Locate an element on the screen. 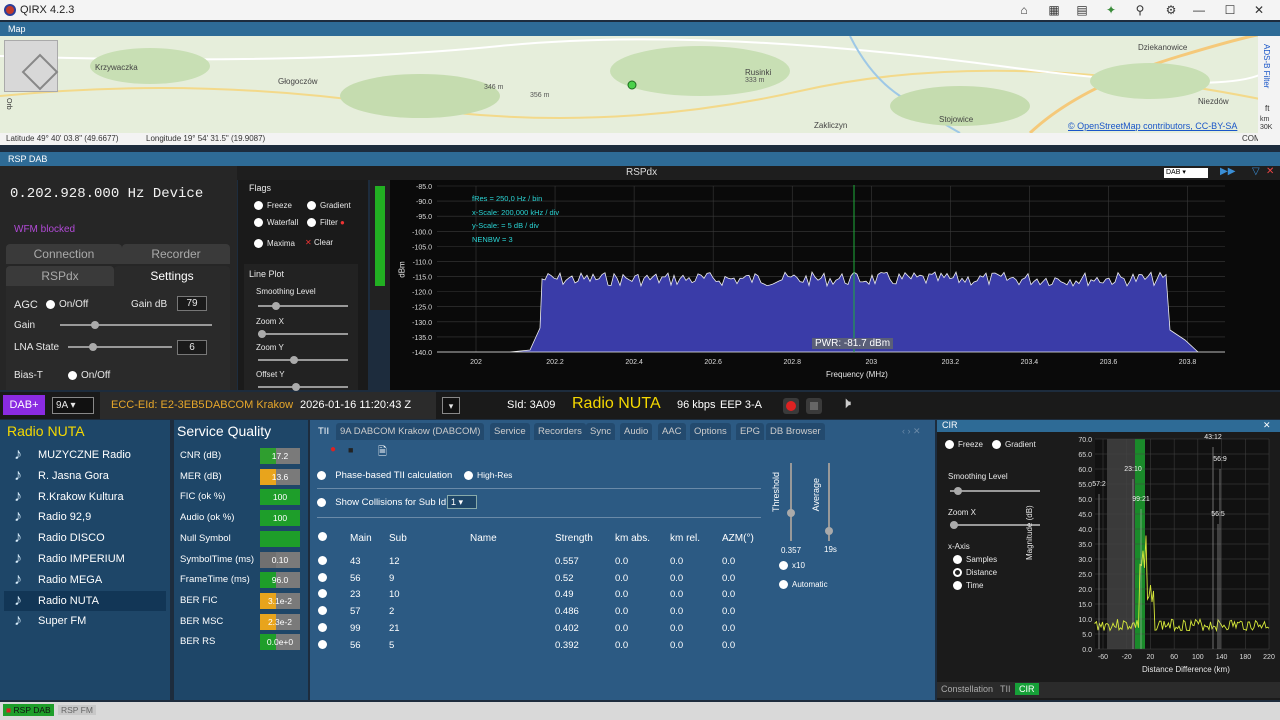 The height and width of the screenshot is (720, 1280). clear-button: ✕ Clear is located at coordinates (319, 242).